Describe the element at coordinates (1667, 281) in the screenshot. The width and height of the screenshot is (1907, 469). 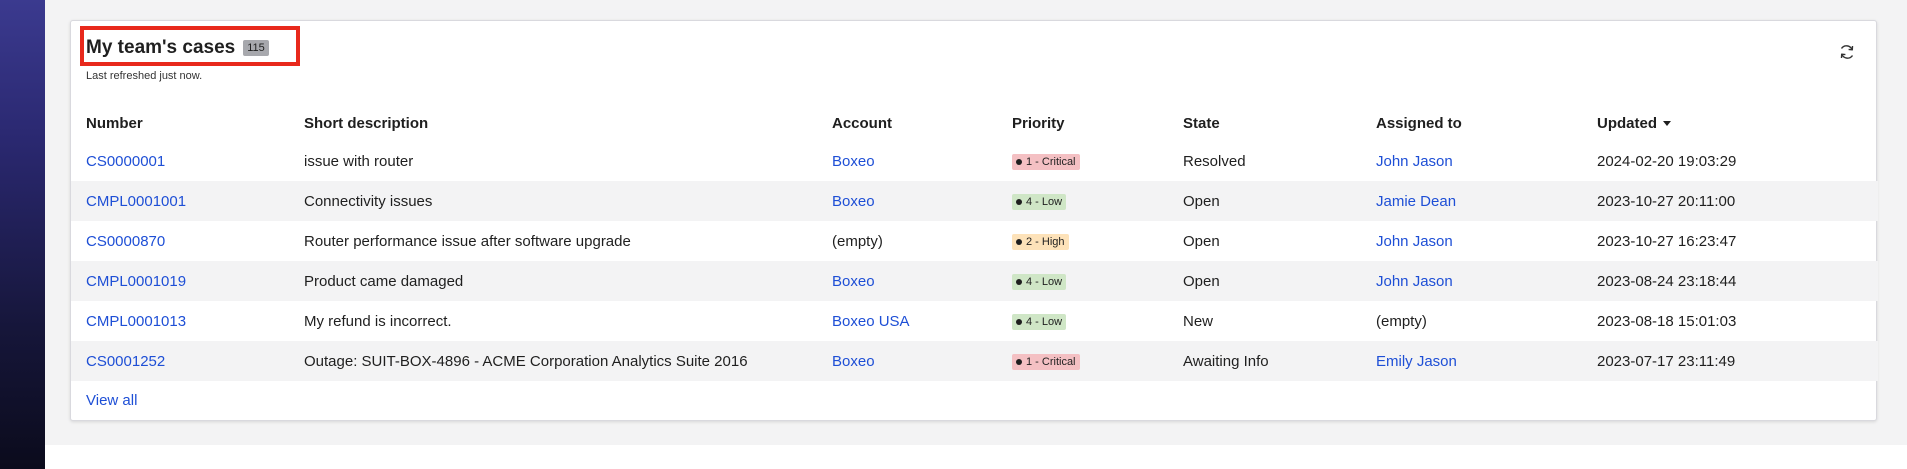
I see `cell-updated: 2023-08-24 23:18:44` at that location.